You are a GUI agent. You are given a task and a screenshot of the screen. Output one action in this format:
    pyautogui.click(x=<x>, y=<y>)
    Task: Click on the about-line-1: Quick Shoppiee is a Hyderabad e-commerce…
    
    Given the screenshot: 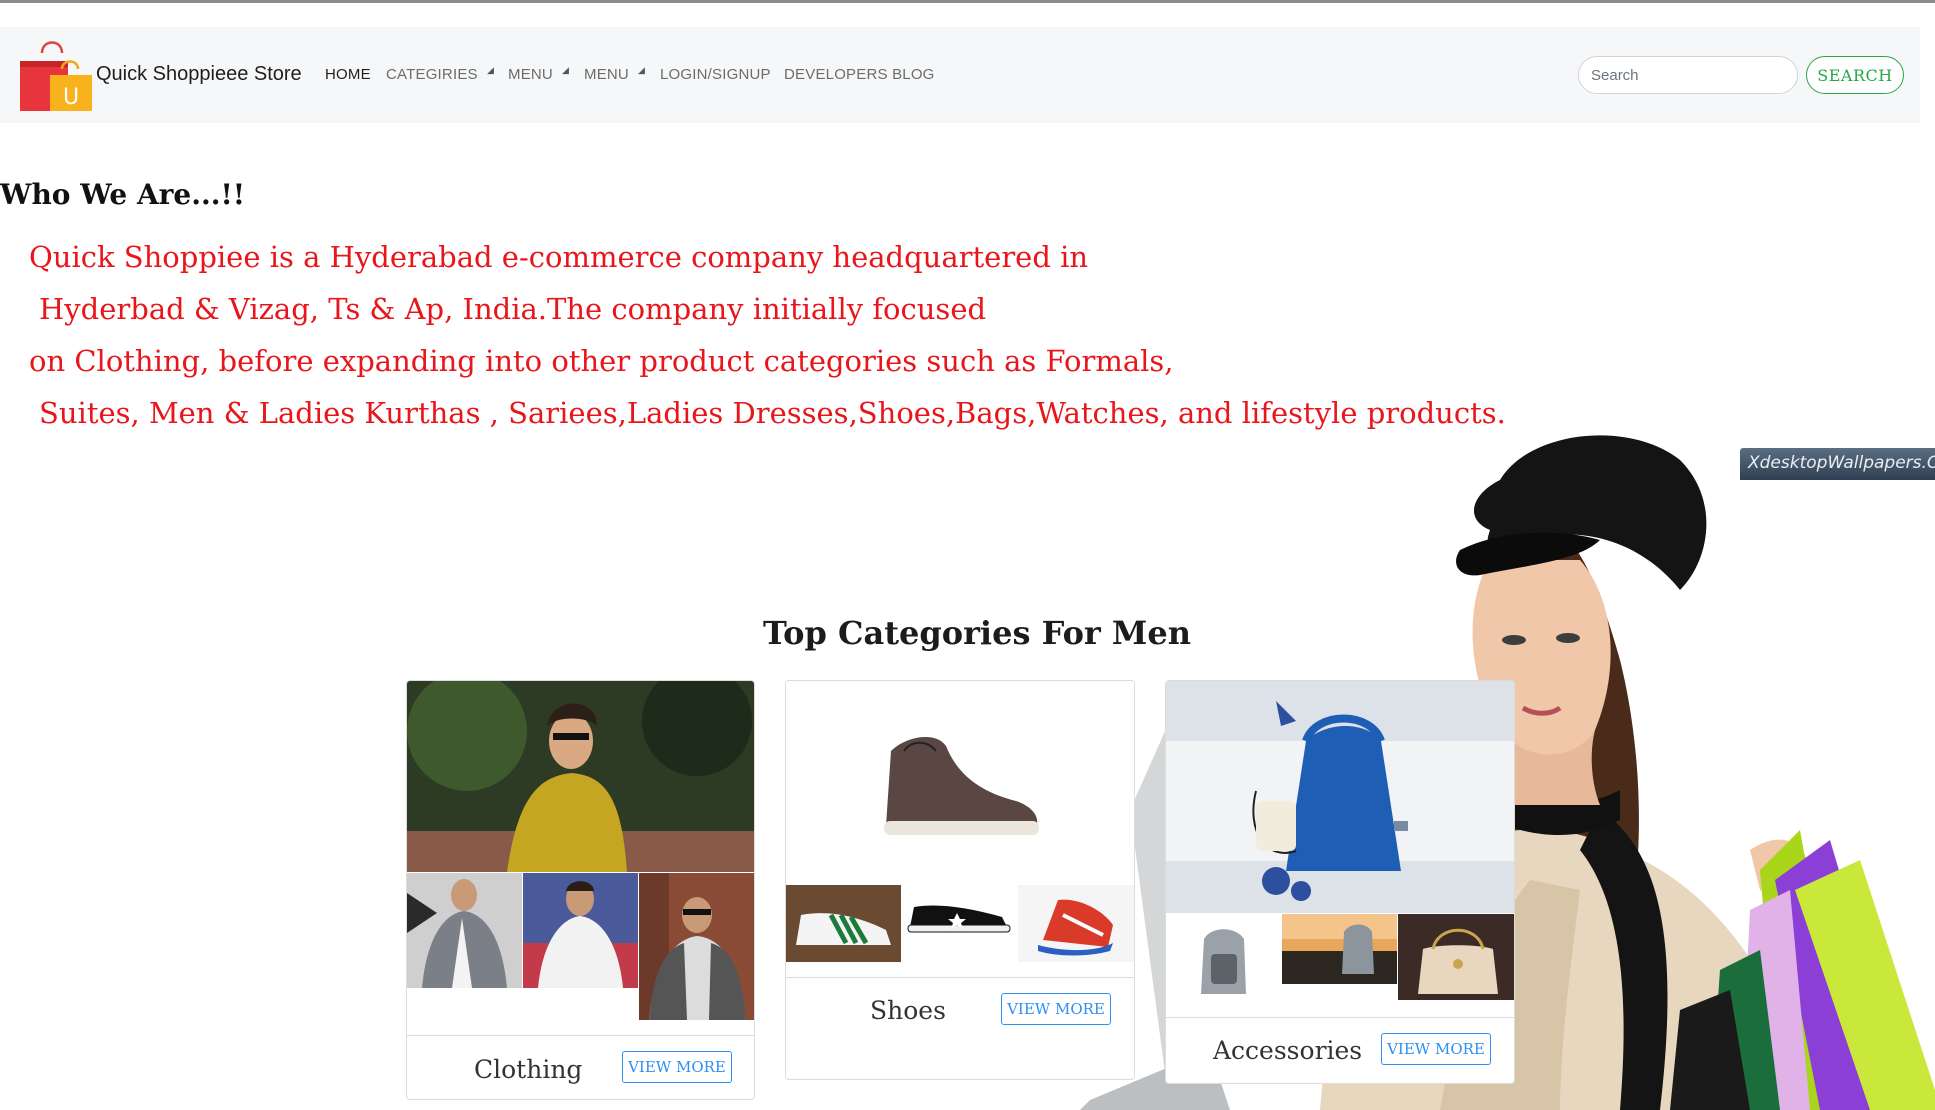 What is the action you would take?
    pyautogui.click(x=559, y=257)
    